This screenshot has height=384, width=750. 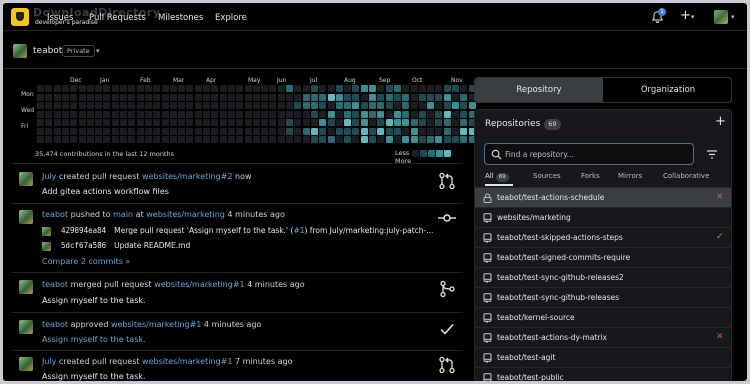 I want to click on target-link: websites/marketing, so click(x=185, y=214).